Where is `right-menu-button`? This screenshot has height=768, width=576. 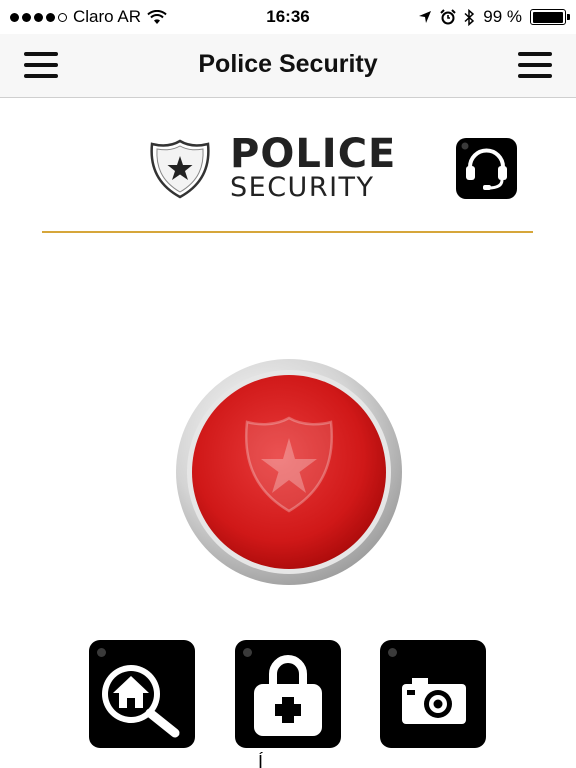
right-menu-button is located at coordinates (535, 65).